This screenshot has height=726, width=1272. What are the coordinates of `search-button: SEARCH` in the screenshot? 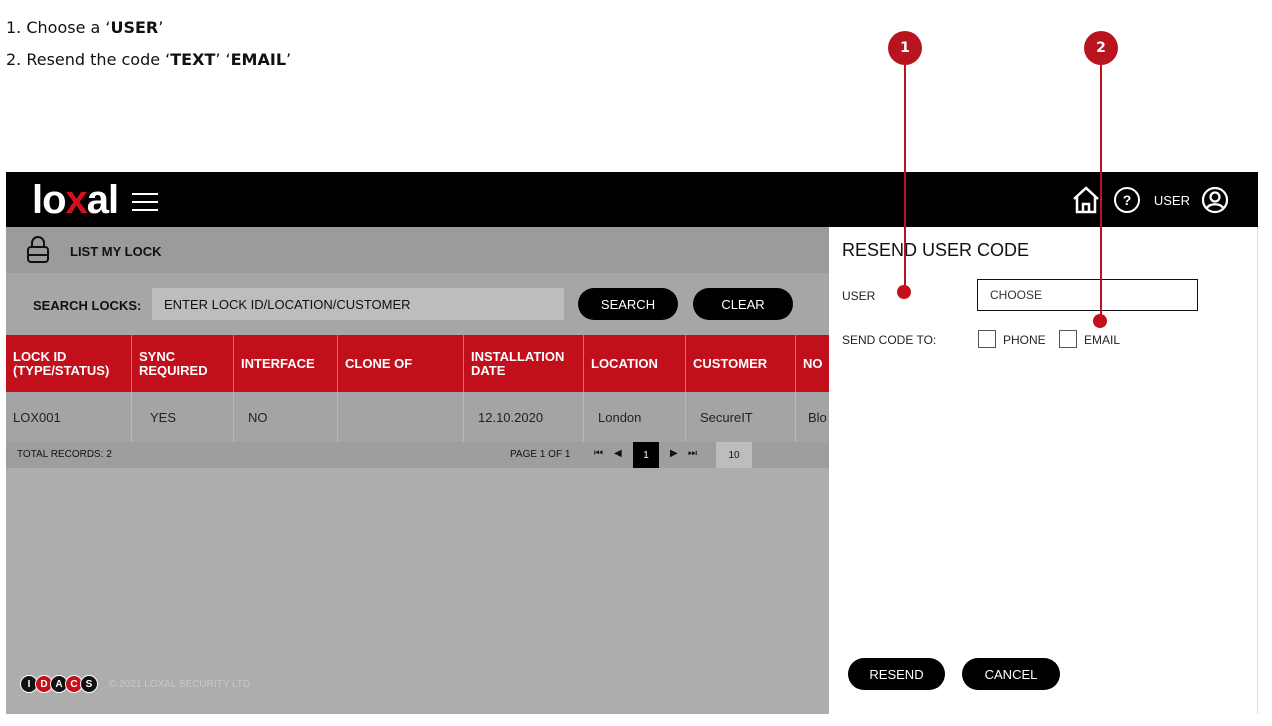 It's located at (628, 304).